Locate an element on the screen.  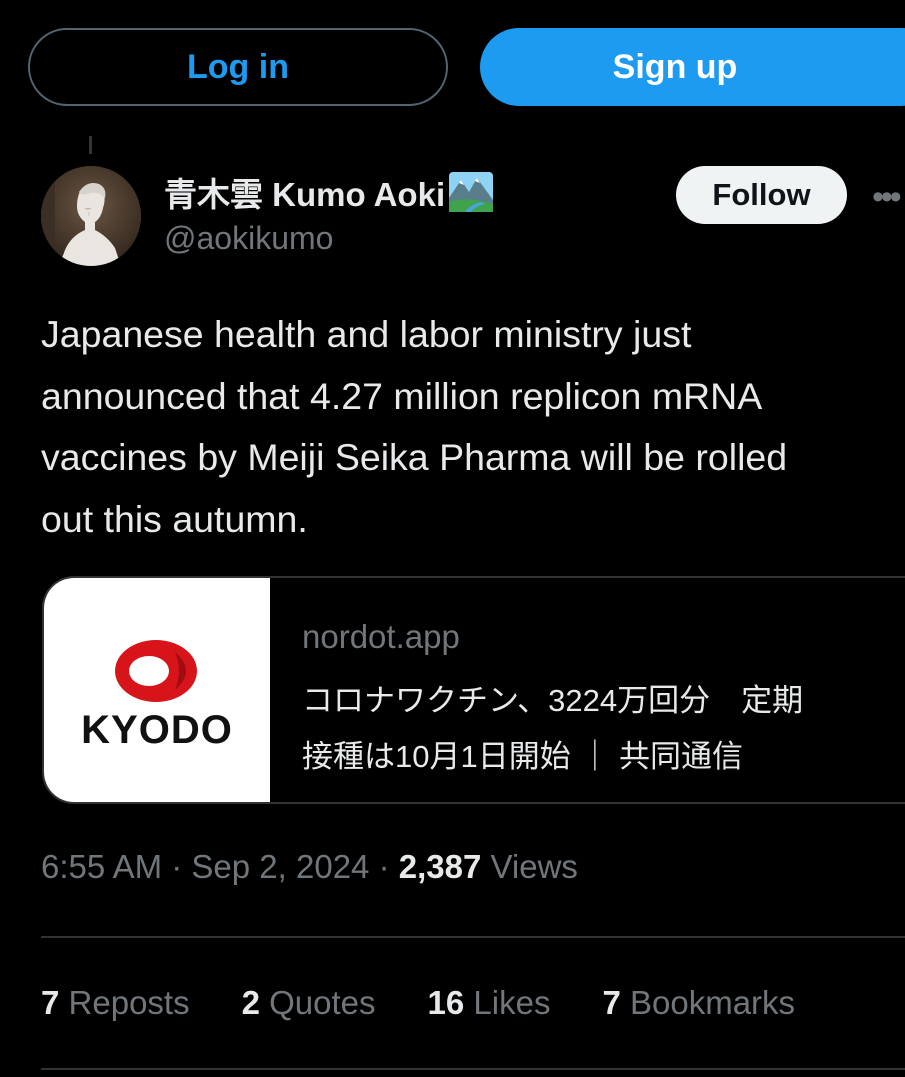
log-in-label: Log in is located at coordinates (238, 66).